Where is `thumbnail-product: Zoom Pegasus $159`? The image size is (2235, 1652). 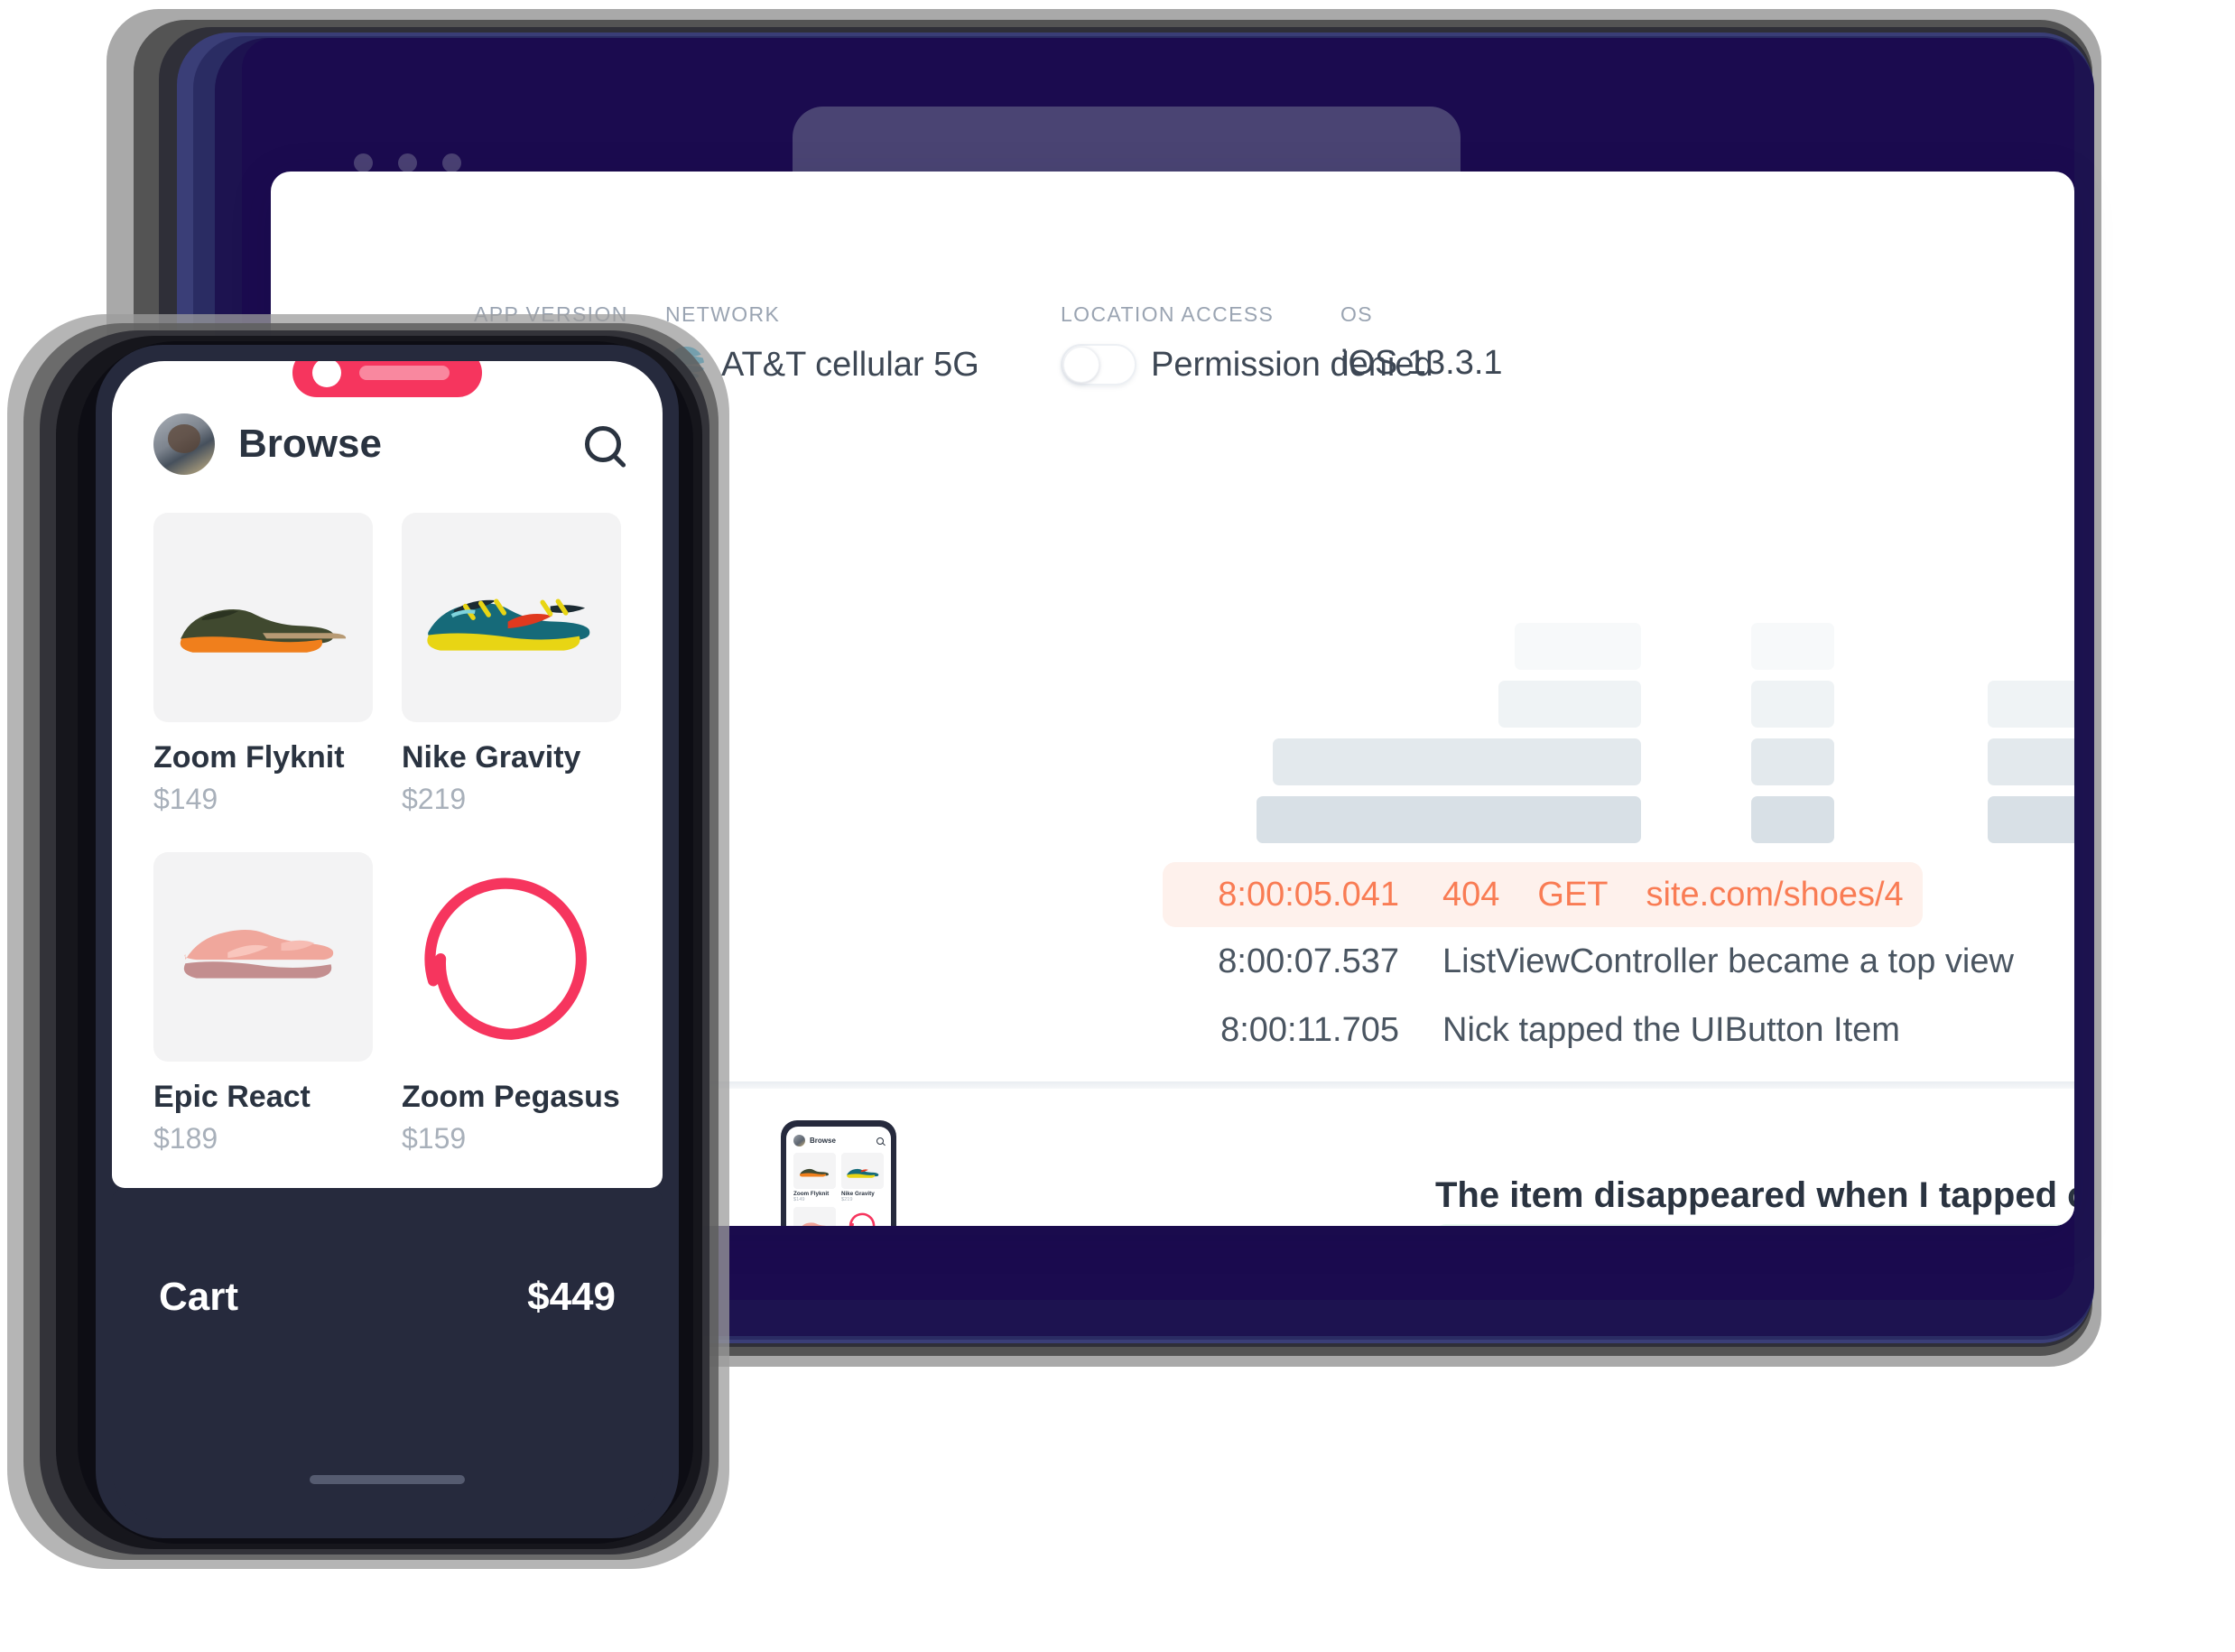
thumbnail-product: Zoom Pegasus $159 is located at coordinates (862, 1216).